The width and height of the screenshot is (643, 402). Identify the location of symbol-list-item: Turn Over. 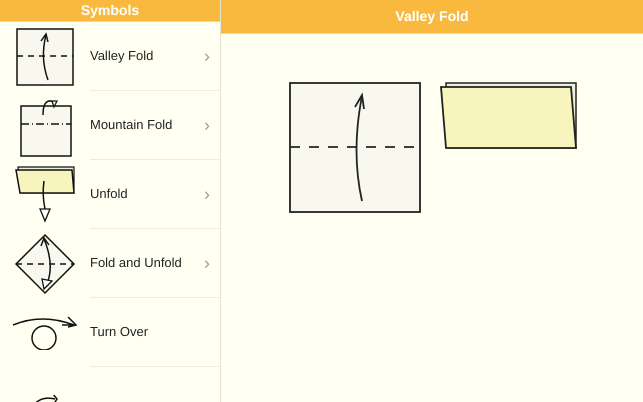
(110, 332).